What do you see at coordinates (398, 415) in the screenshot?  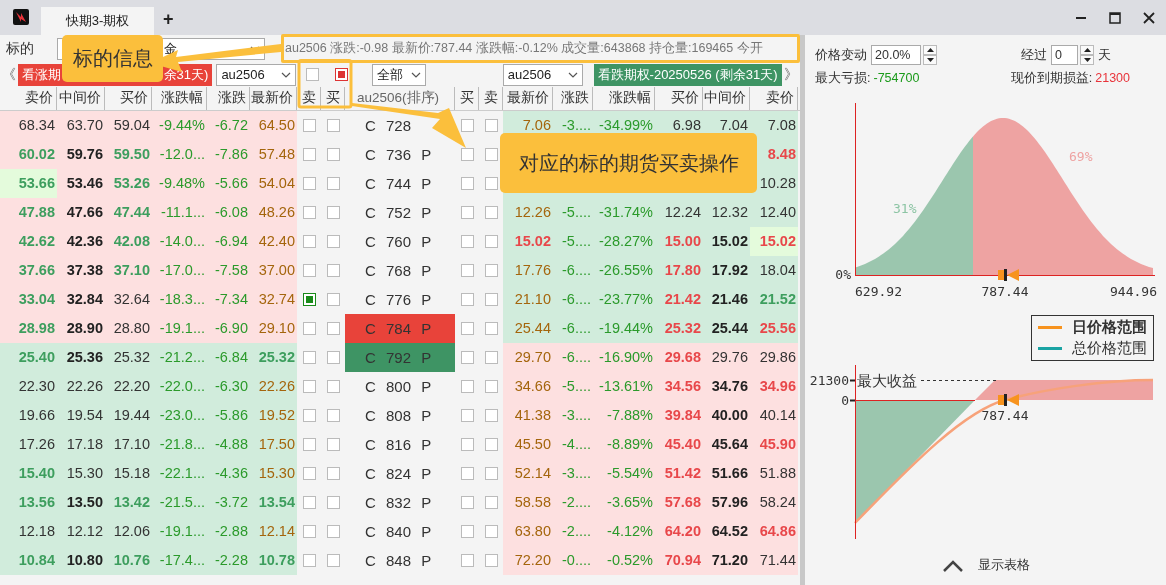 I see `strike-label: C 808 P` at bounding box center [398, 415].